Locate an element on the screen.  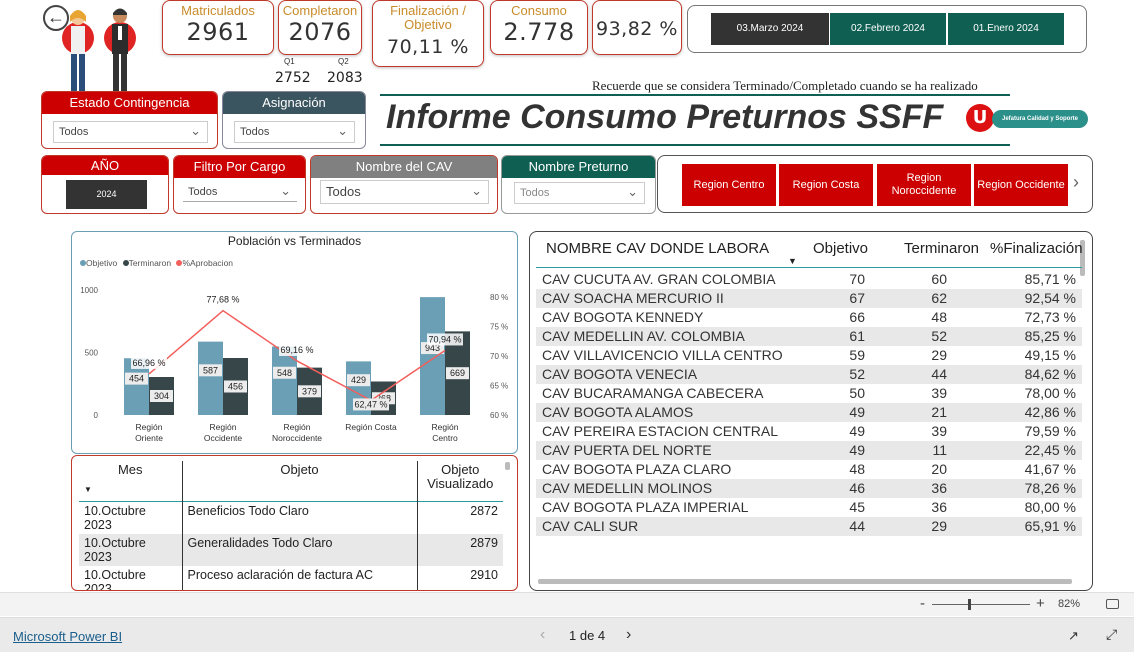
filter-cav: Nombre del CAV Todos ⌄ is located at coordinates (404, 184).